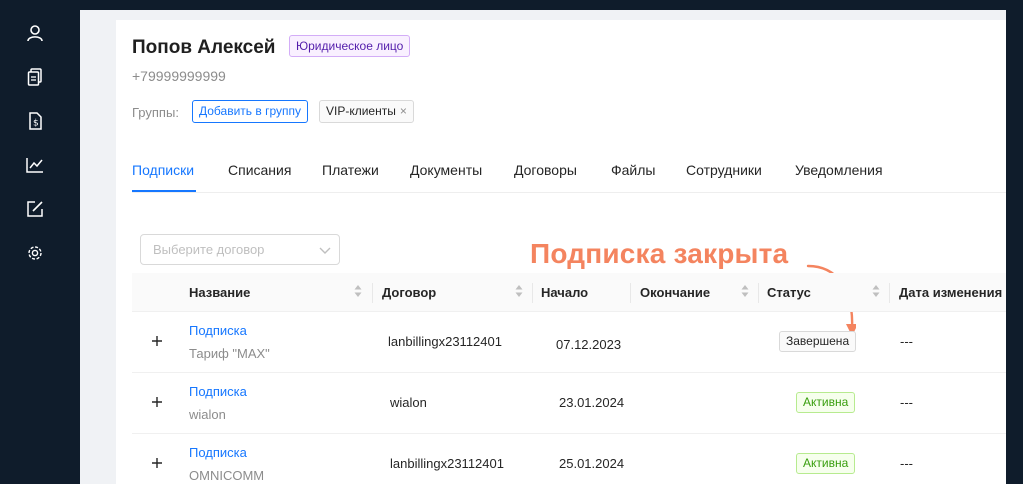 This screenshot has width=1023, height=484. I want to click on chart-icon, so click(35, 165).